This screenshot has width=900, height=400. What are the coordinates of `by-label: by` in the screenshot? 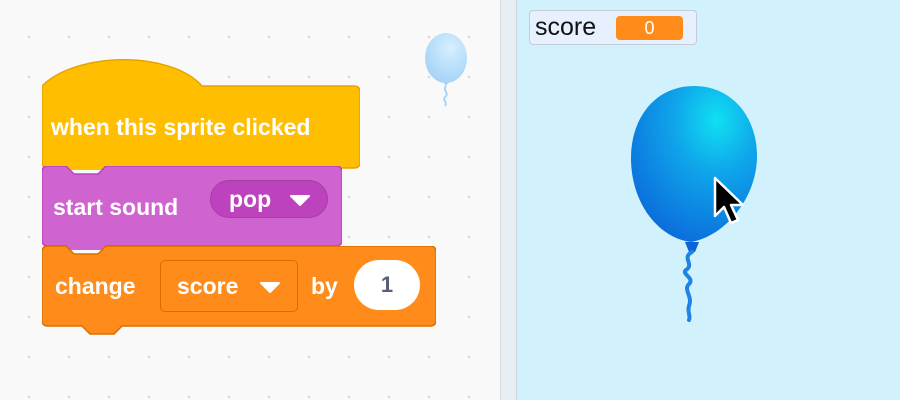 It's located at (324, 286).